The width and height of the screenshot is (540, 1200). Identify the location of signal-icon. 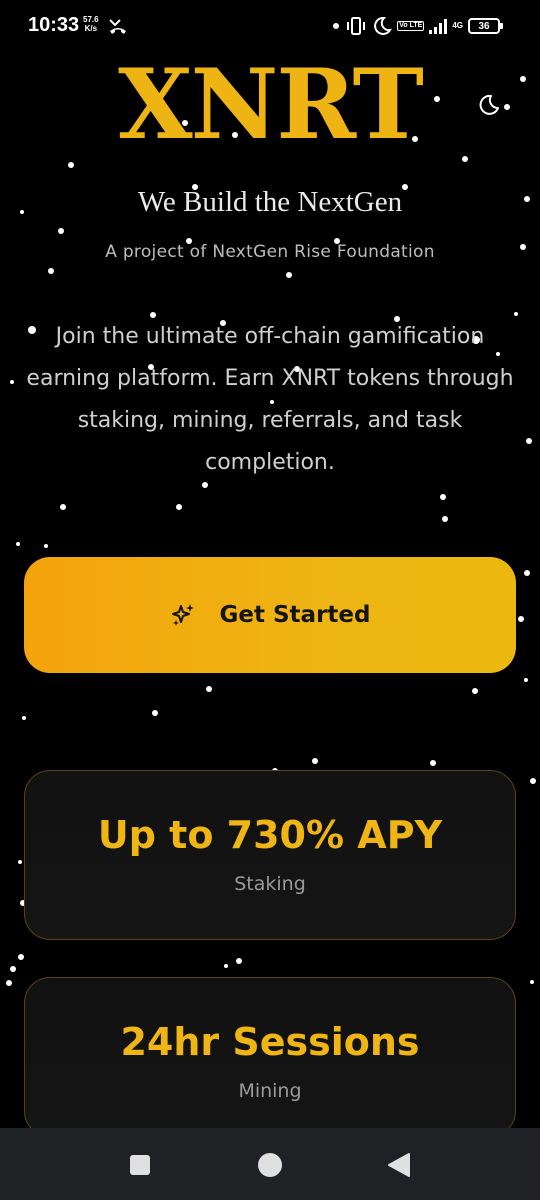
(438, 26).